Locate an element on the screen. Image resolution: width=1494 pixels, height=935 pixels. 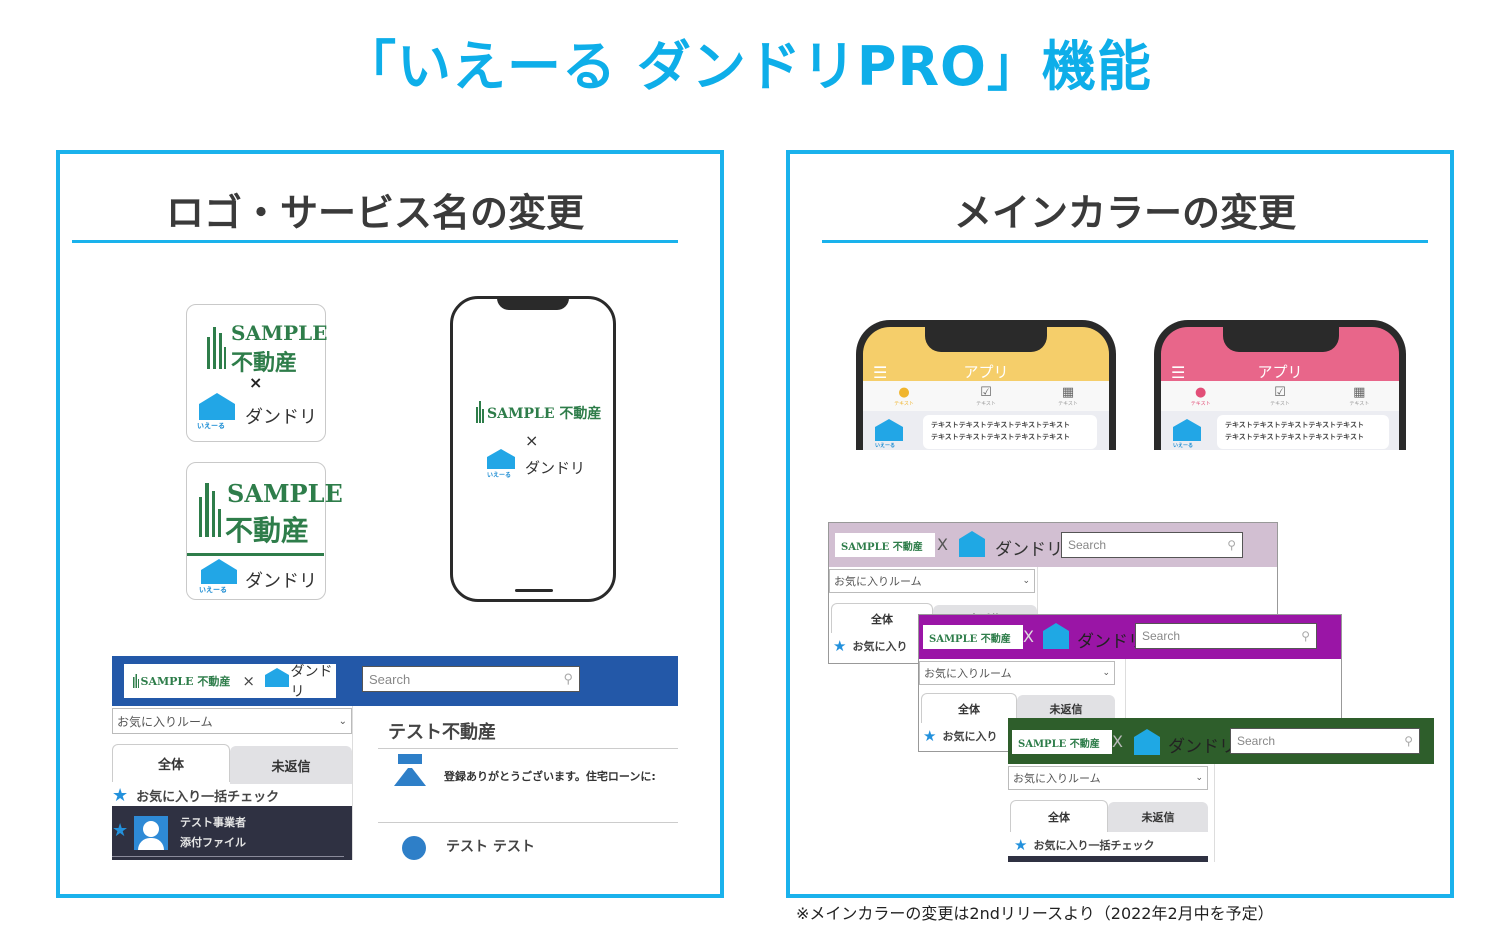
divider is located at coordinates (255, 554).